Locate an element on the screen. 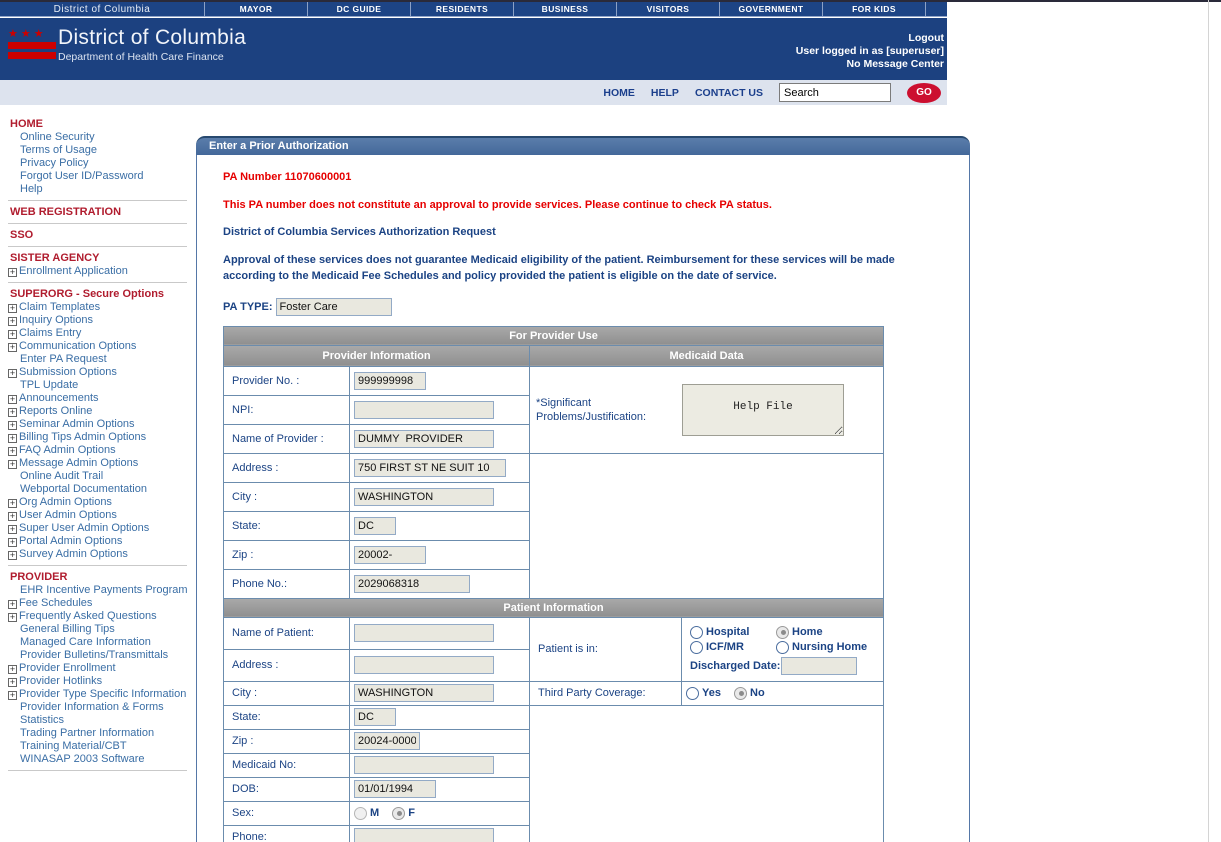  sidebar-item-claims-entry: + Claims Entry is located at coordinates (99, 333).